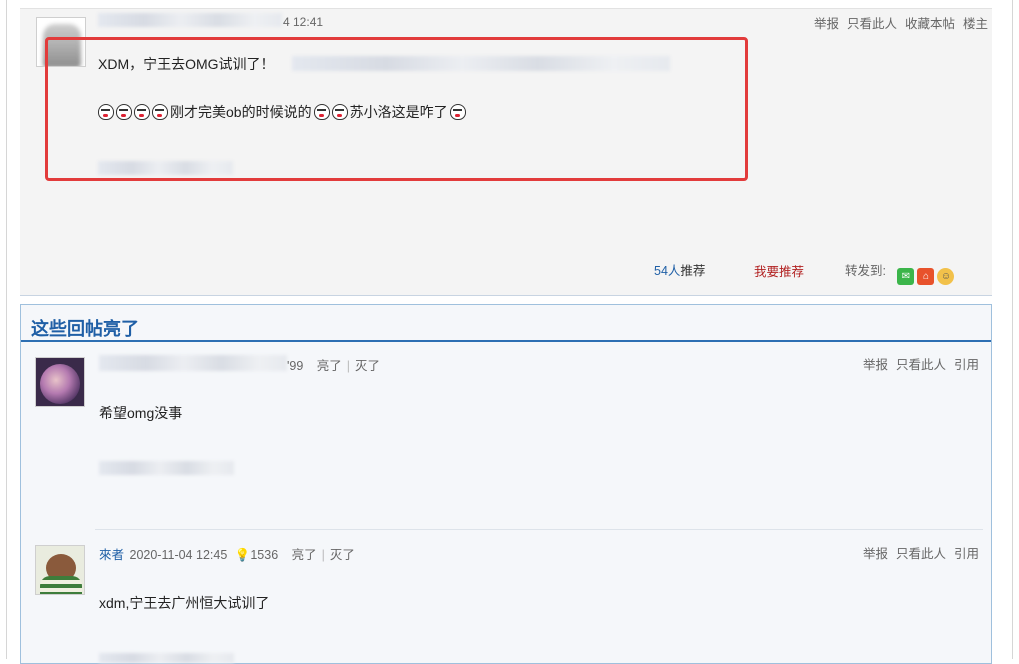 Image resolution: width=1019 pixels, height=664 pixels. I want to click on light-count: 1536, so click(264, 555).